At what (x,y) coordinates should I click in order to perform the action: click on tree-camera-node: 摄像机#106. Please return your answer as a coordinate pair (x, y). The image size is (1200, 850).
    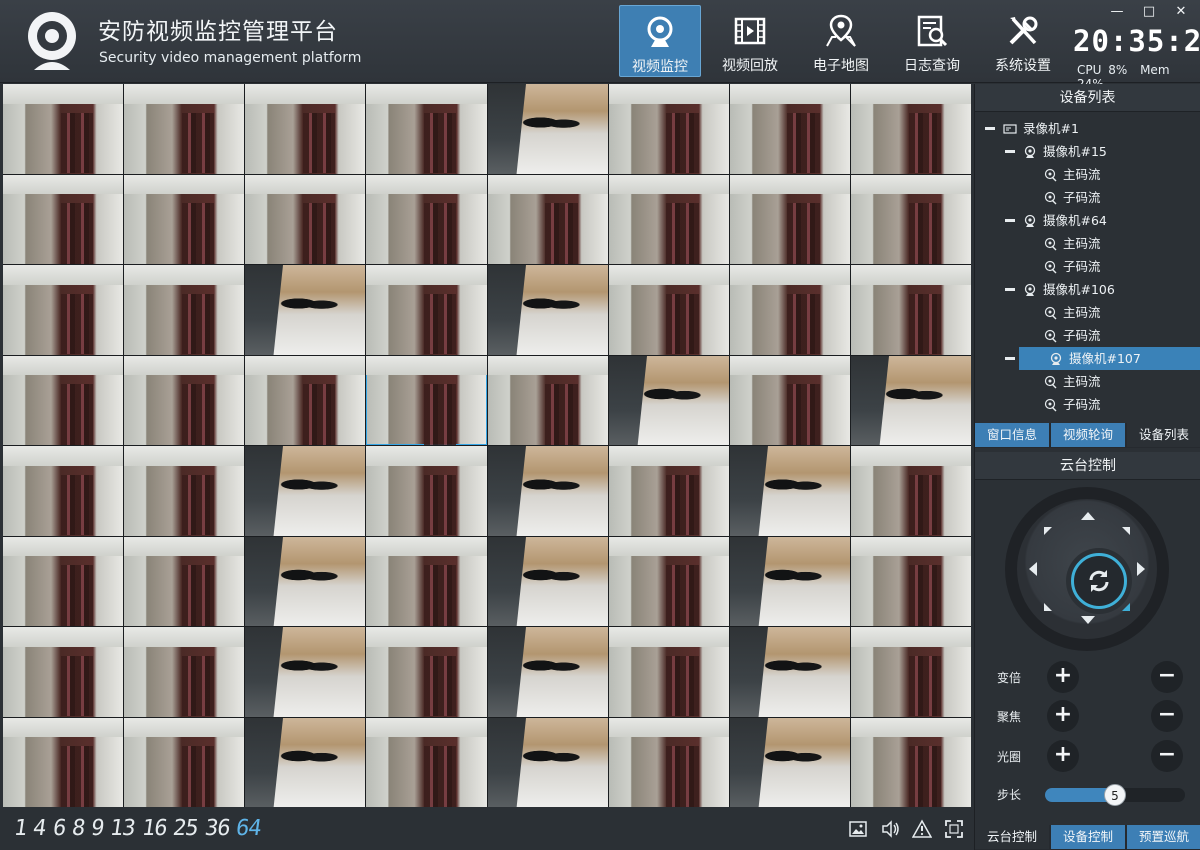
    Looking at the image, I should click on (1087, 289).